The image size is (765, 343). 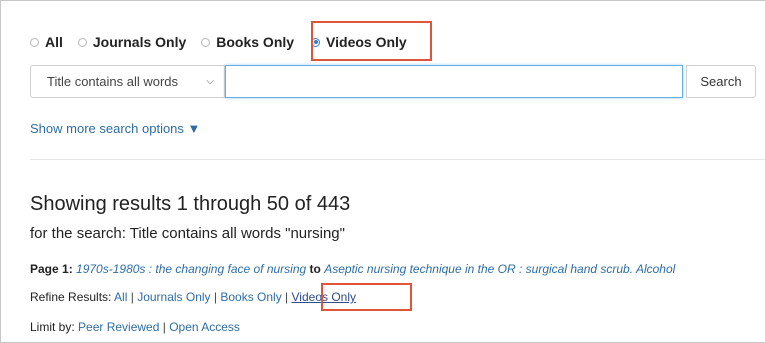 I want to click on search-field-select: Title contains all words ⌵, so click(x=127, y=81).